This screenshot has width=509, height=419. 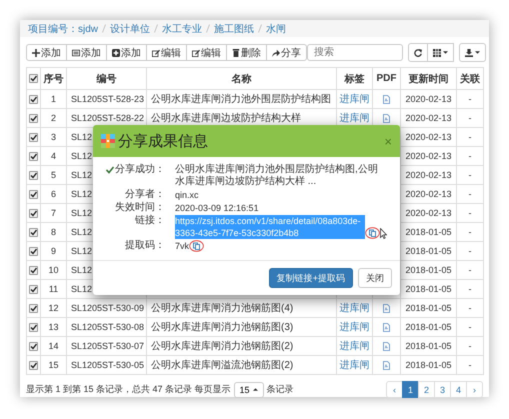 What do you see at coordinates (53, 289) in the screenshot?
I see `row-number: 11` at bounding box center [53, 289].